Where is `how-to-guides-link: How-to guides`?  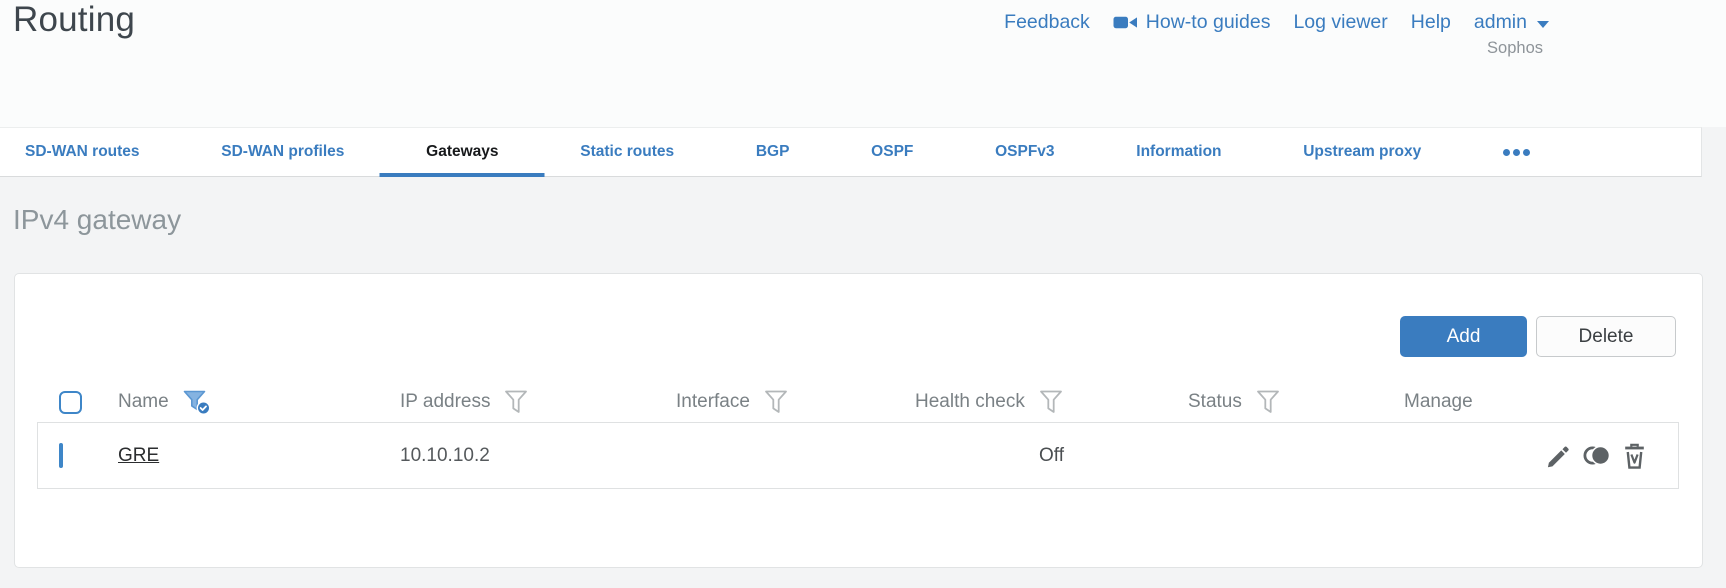 how-to-guides-link: How-to guides is located at coordinates (1192, 22).